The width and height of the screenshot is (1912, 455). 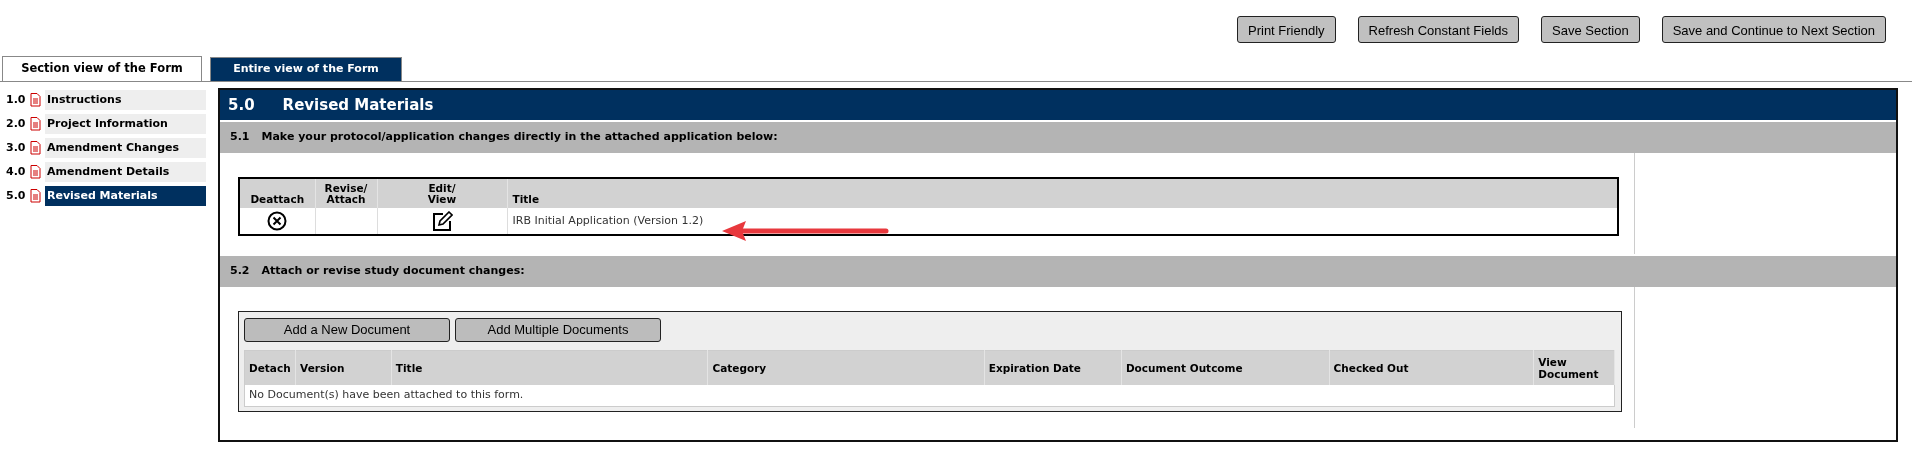 I want to click on column-header: Deattach, so click(x=277, y=199).